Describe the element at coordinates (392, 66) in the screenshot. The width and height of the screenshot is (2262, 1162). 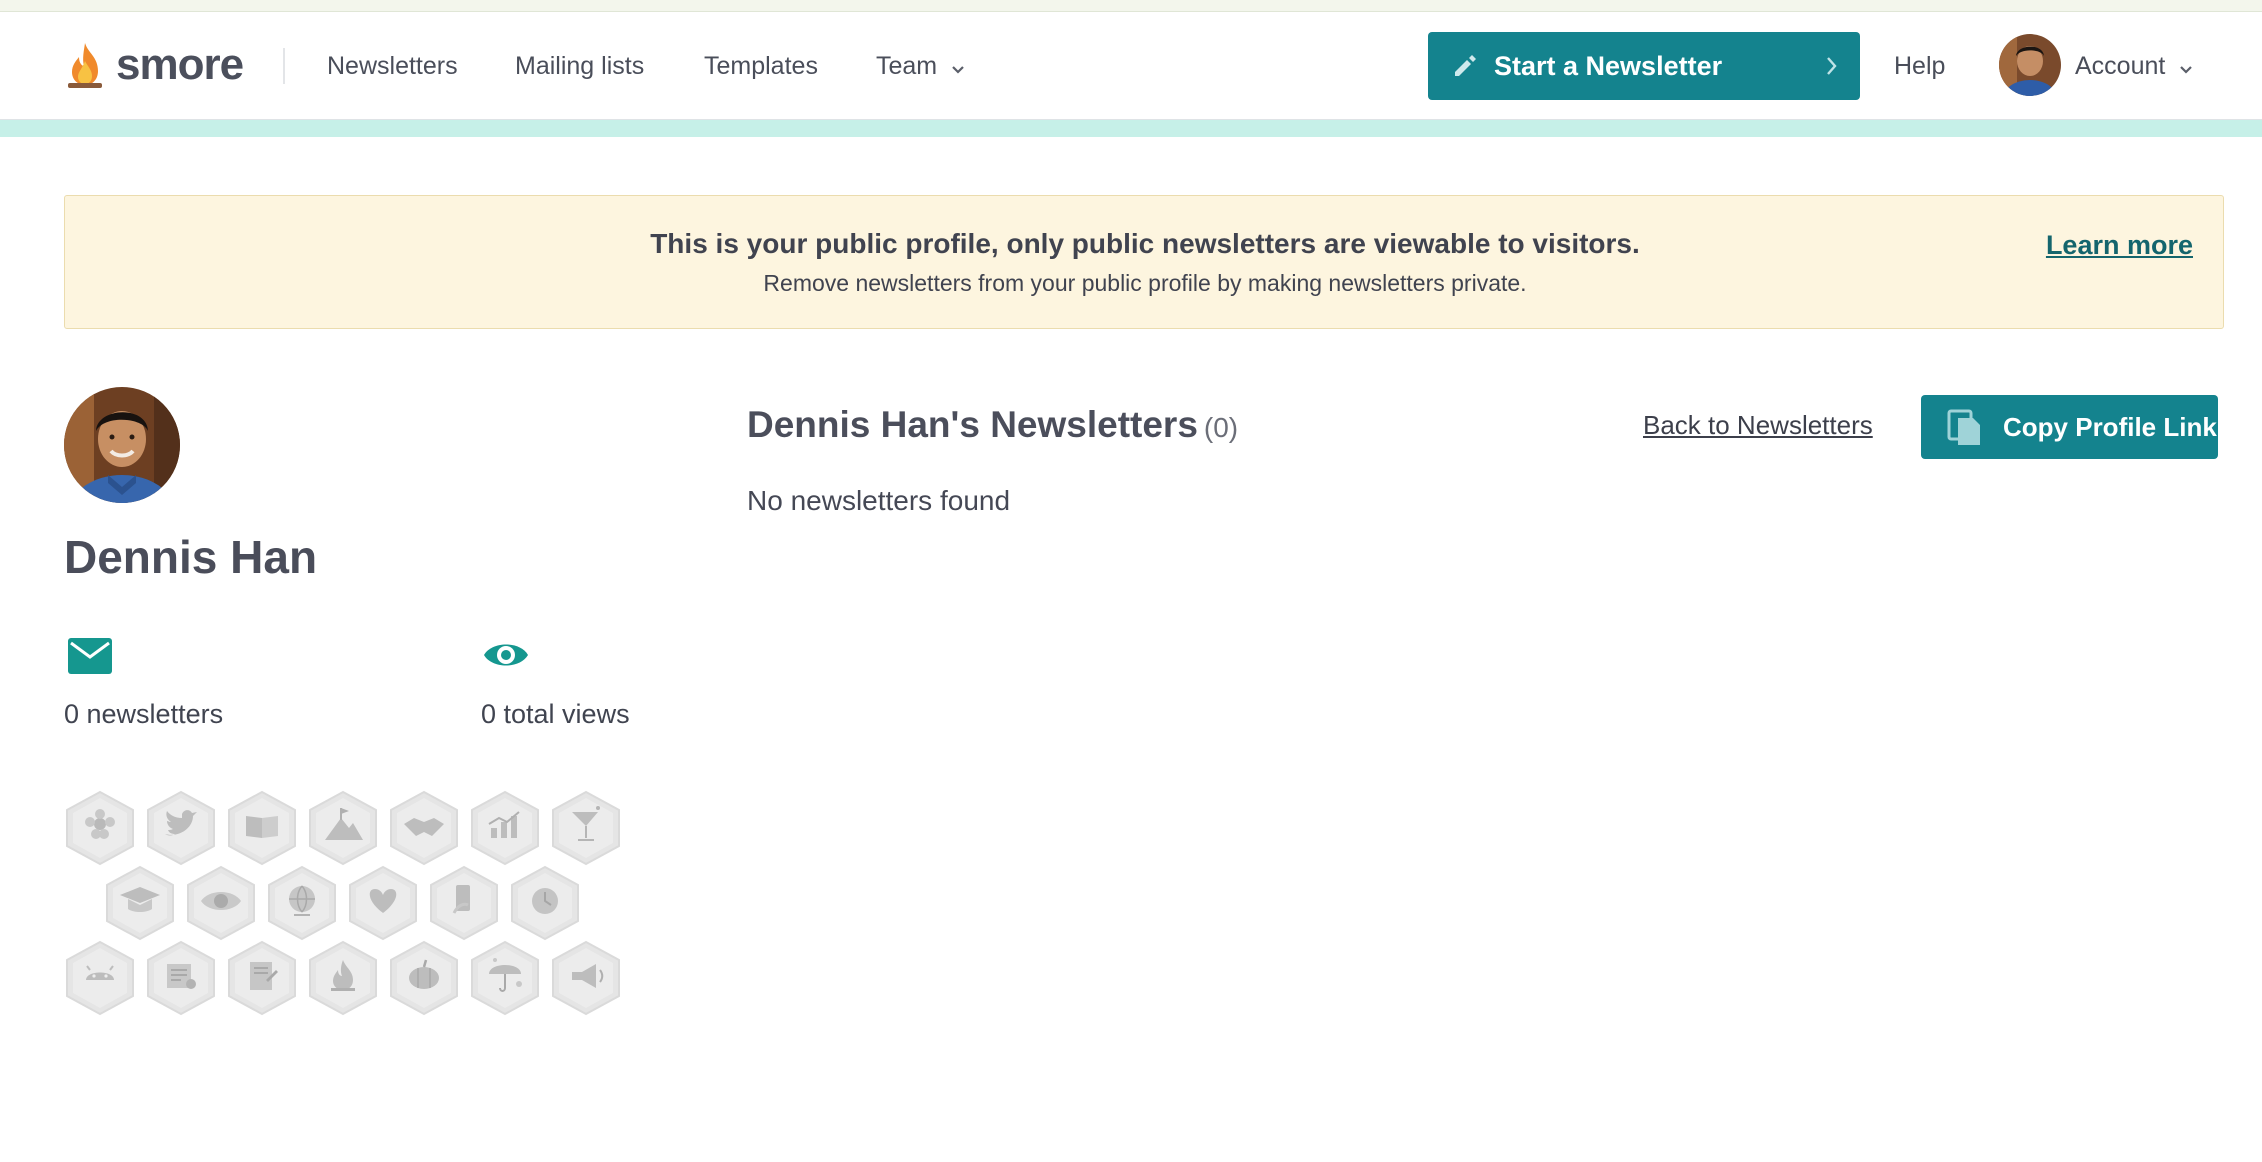
I see `nav-newsletters: Newsletters` at that location.